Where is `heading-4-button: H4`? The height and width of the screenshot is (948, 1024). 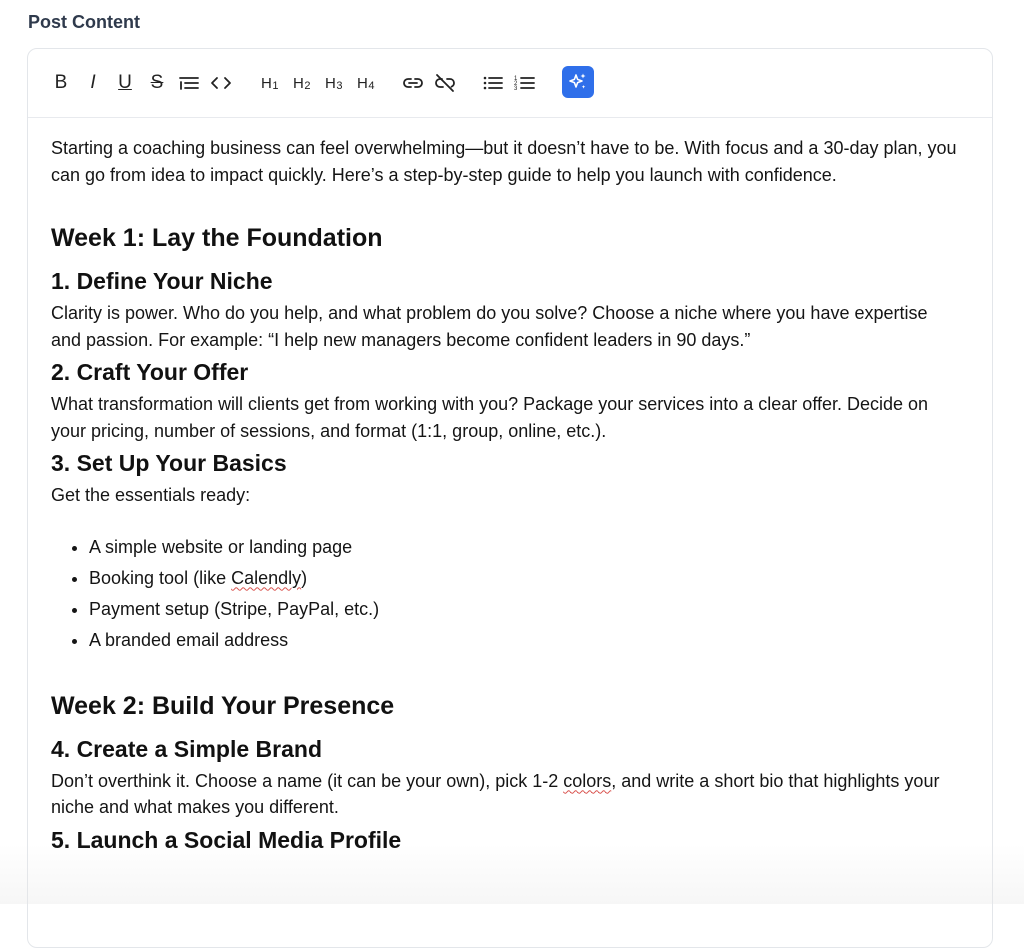 heading-4-button: H4 is located at coordinates (366, 83).